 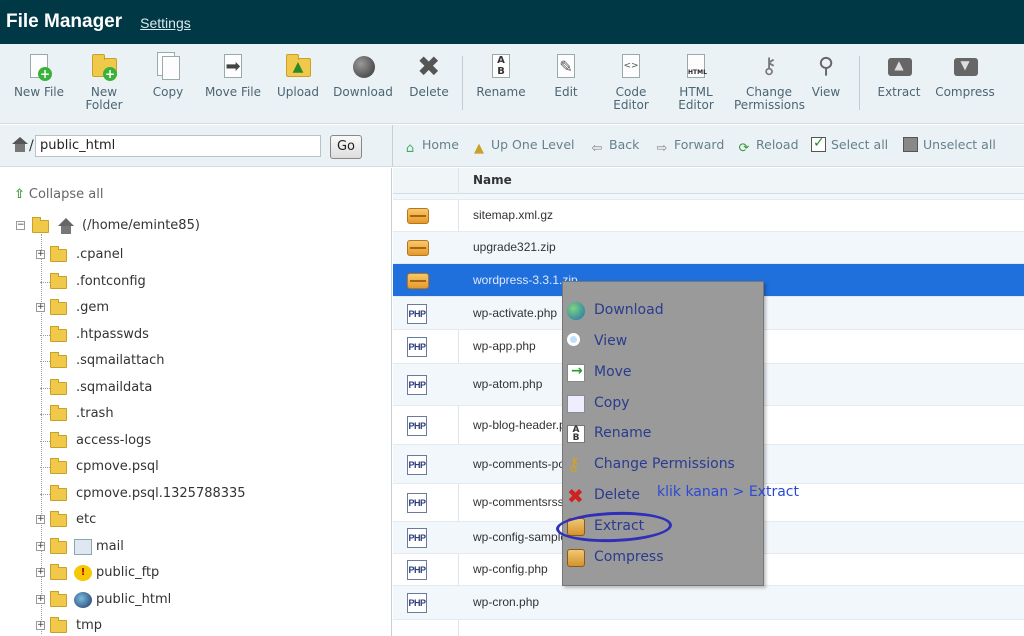 I want to click on tree-item-label: .fontconfig, so click(x=111, y=281).